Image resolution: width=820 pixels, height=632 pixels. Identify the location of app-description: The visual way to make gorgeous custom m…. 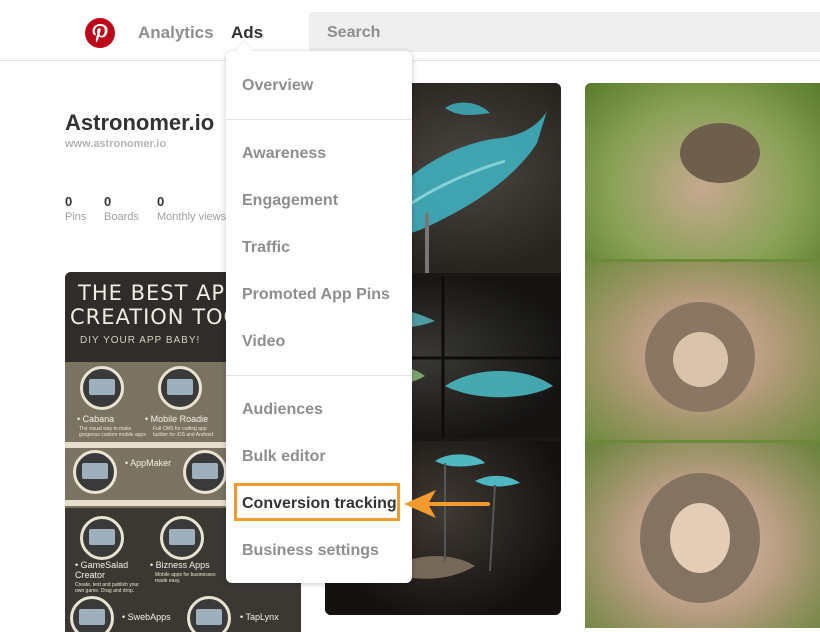
(112, 432).